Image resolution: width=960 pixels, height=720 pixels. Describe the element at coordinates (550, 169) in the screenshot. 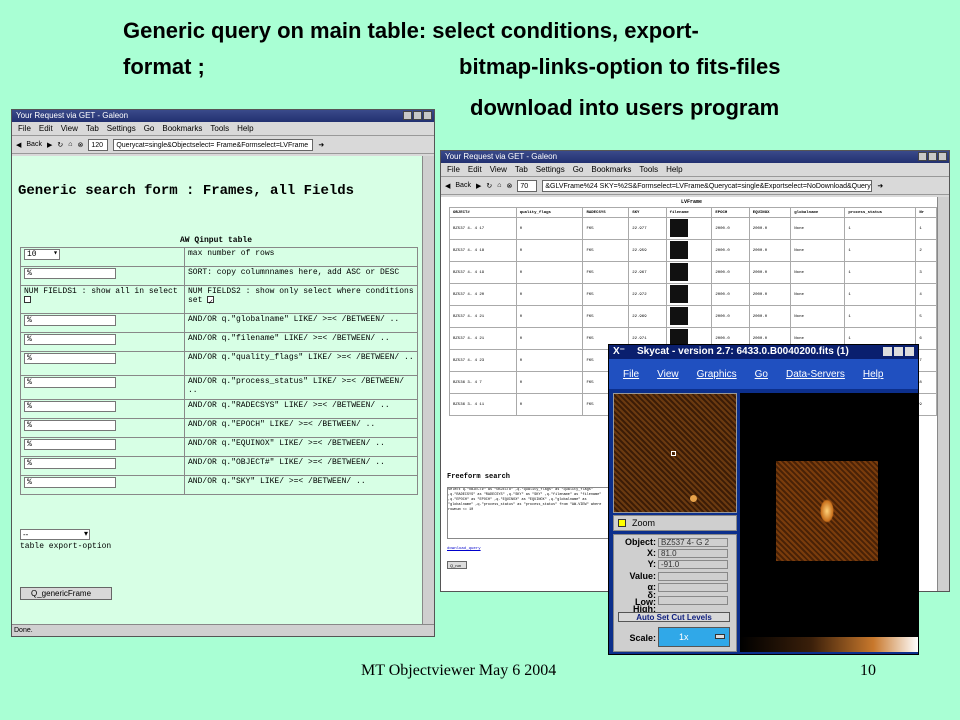

I see `right-menu-item: Settings` at that location.